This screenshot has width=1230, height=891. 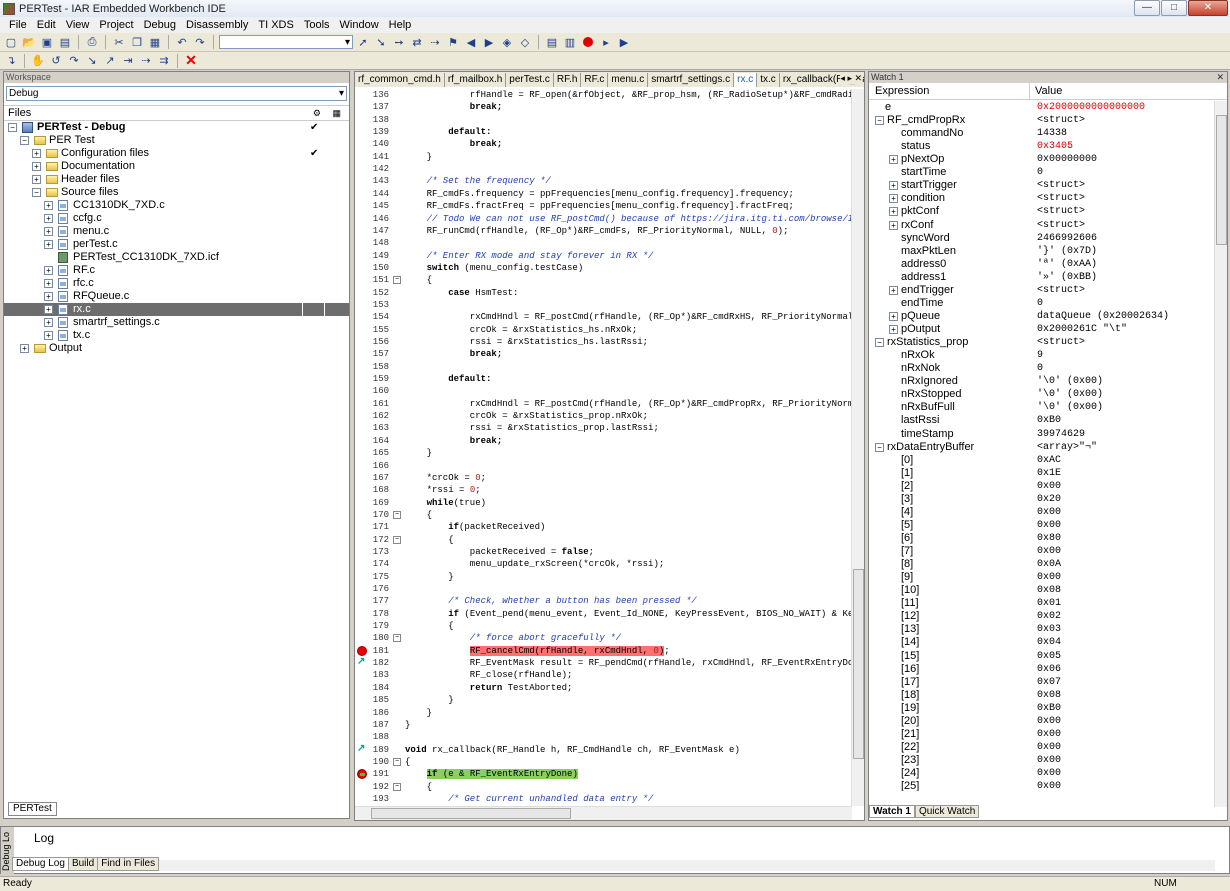 I want to click on editor-horizontal-scrollbar, so click(x=603, y=813).